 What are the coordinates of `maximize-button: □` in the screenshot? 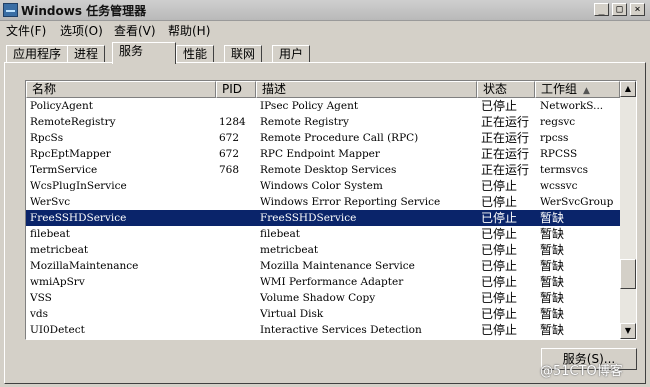 It's located at (619, 9).